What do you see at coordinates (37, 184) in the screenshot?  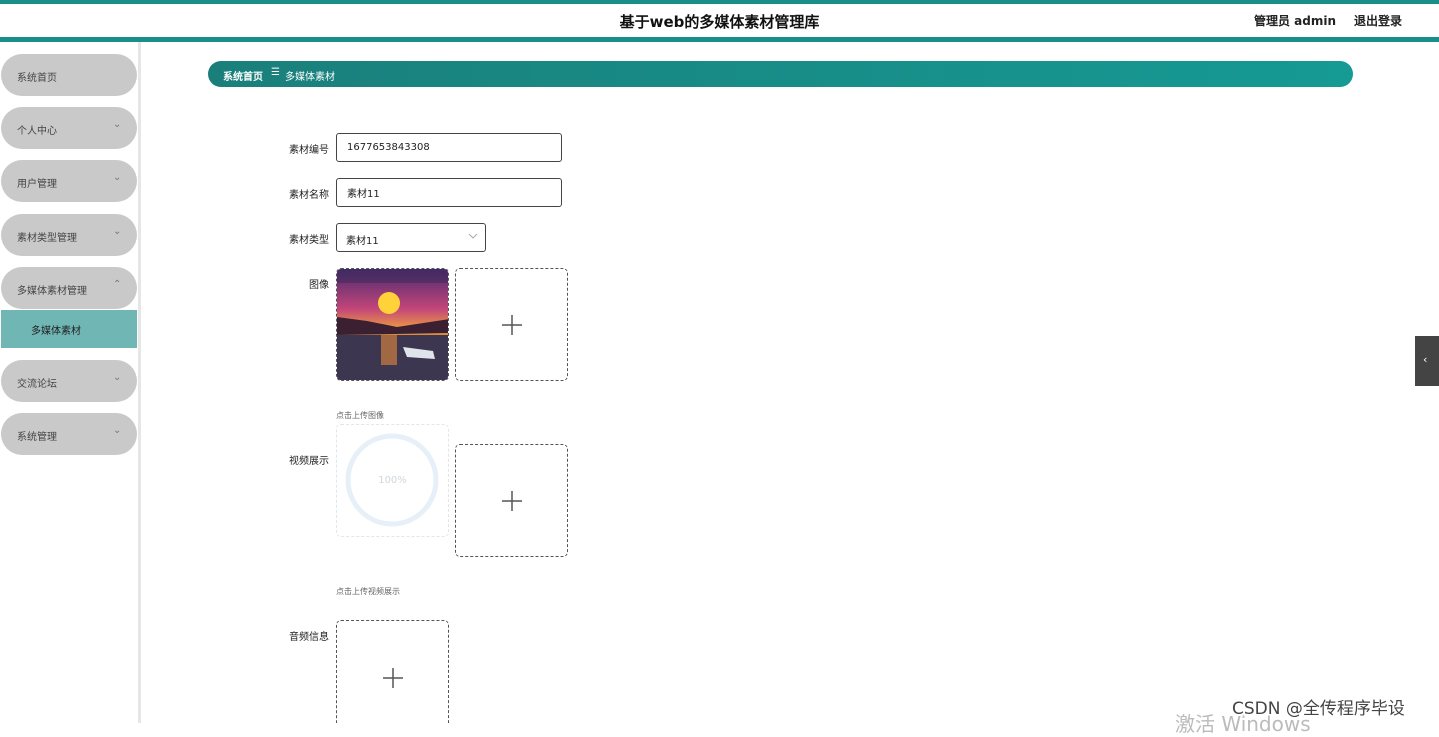 I see `sidebar-item-label: 用户管理` at bounding box center [37, 184].